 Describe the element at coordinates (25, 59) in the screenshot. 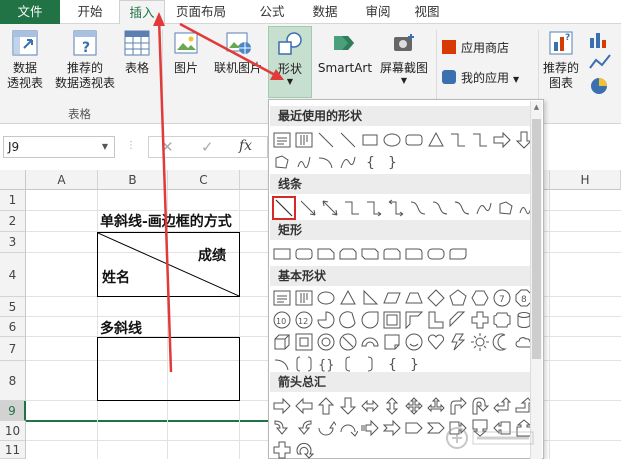

I see `pivottable-button: 数据 透视表` at that location.